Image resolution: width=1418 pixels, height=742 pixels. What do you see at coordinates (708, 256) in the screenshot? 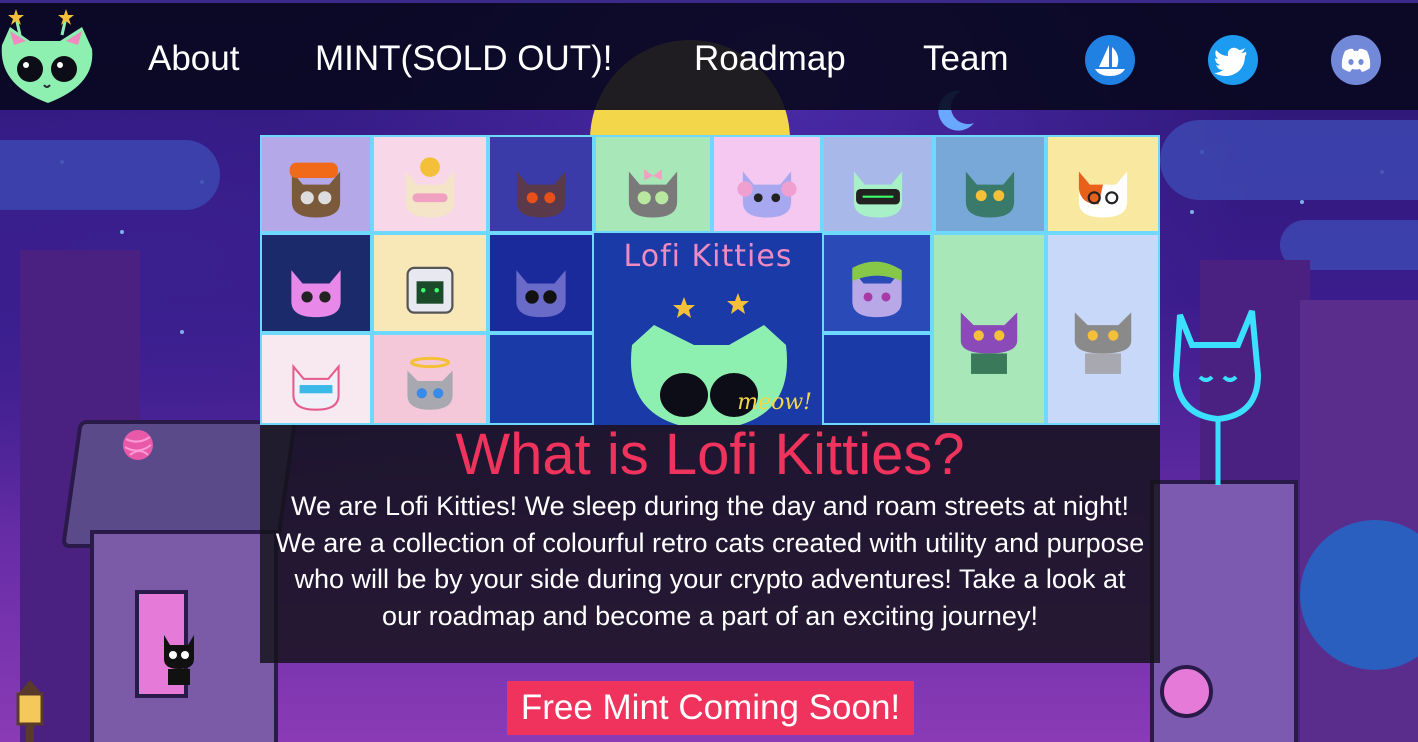
I see `banner-title: Lofi Kitties` at bounding box center [708, 256].